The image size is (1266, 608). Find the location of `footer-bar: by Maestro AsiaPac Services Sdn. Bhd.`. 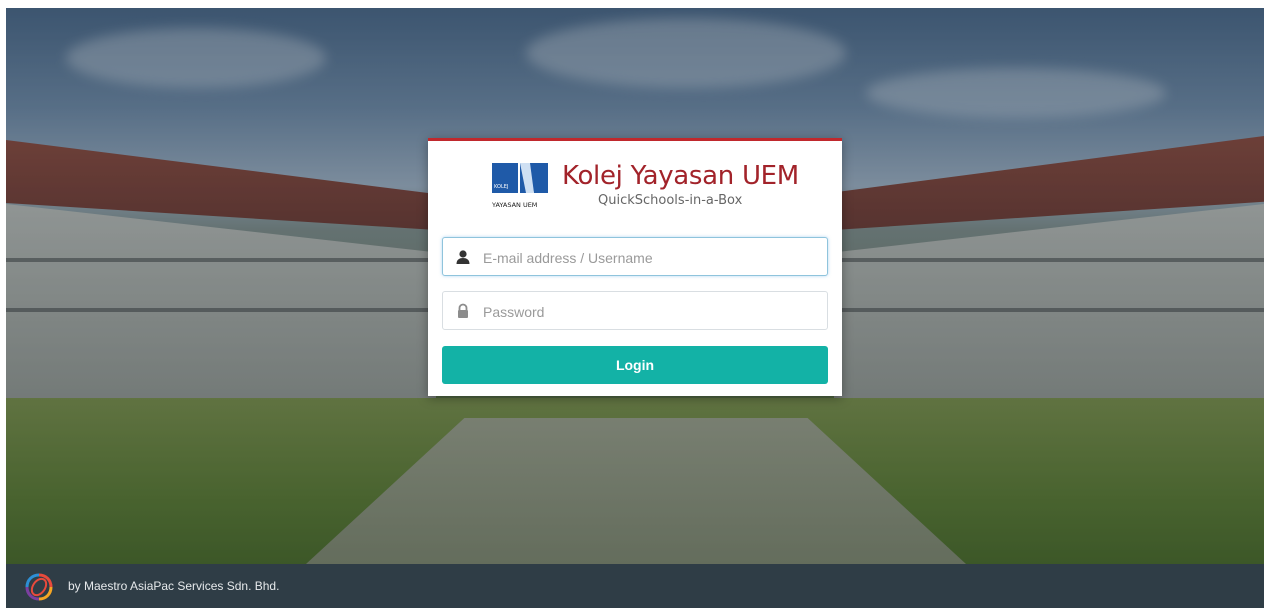

footer-bar: by Maestro AsiaPac Services Sdn. Bhd. is located at coordinates (635, 586).